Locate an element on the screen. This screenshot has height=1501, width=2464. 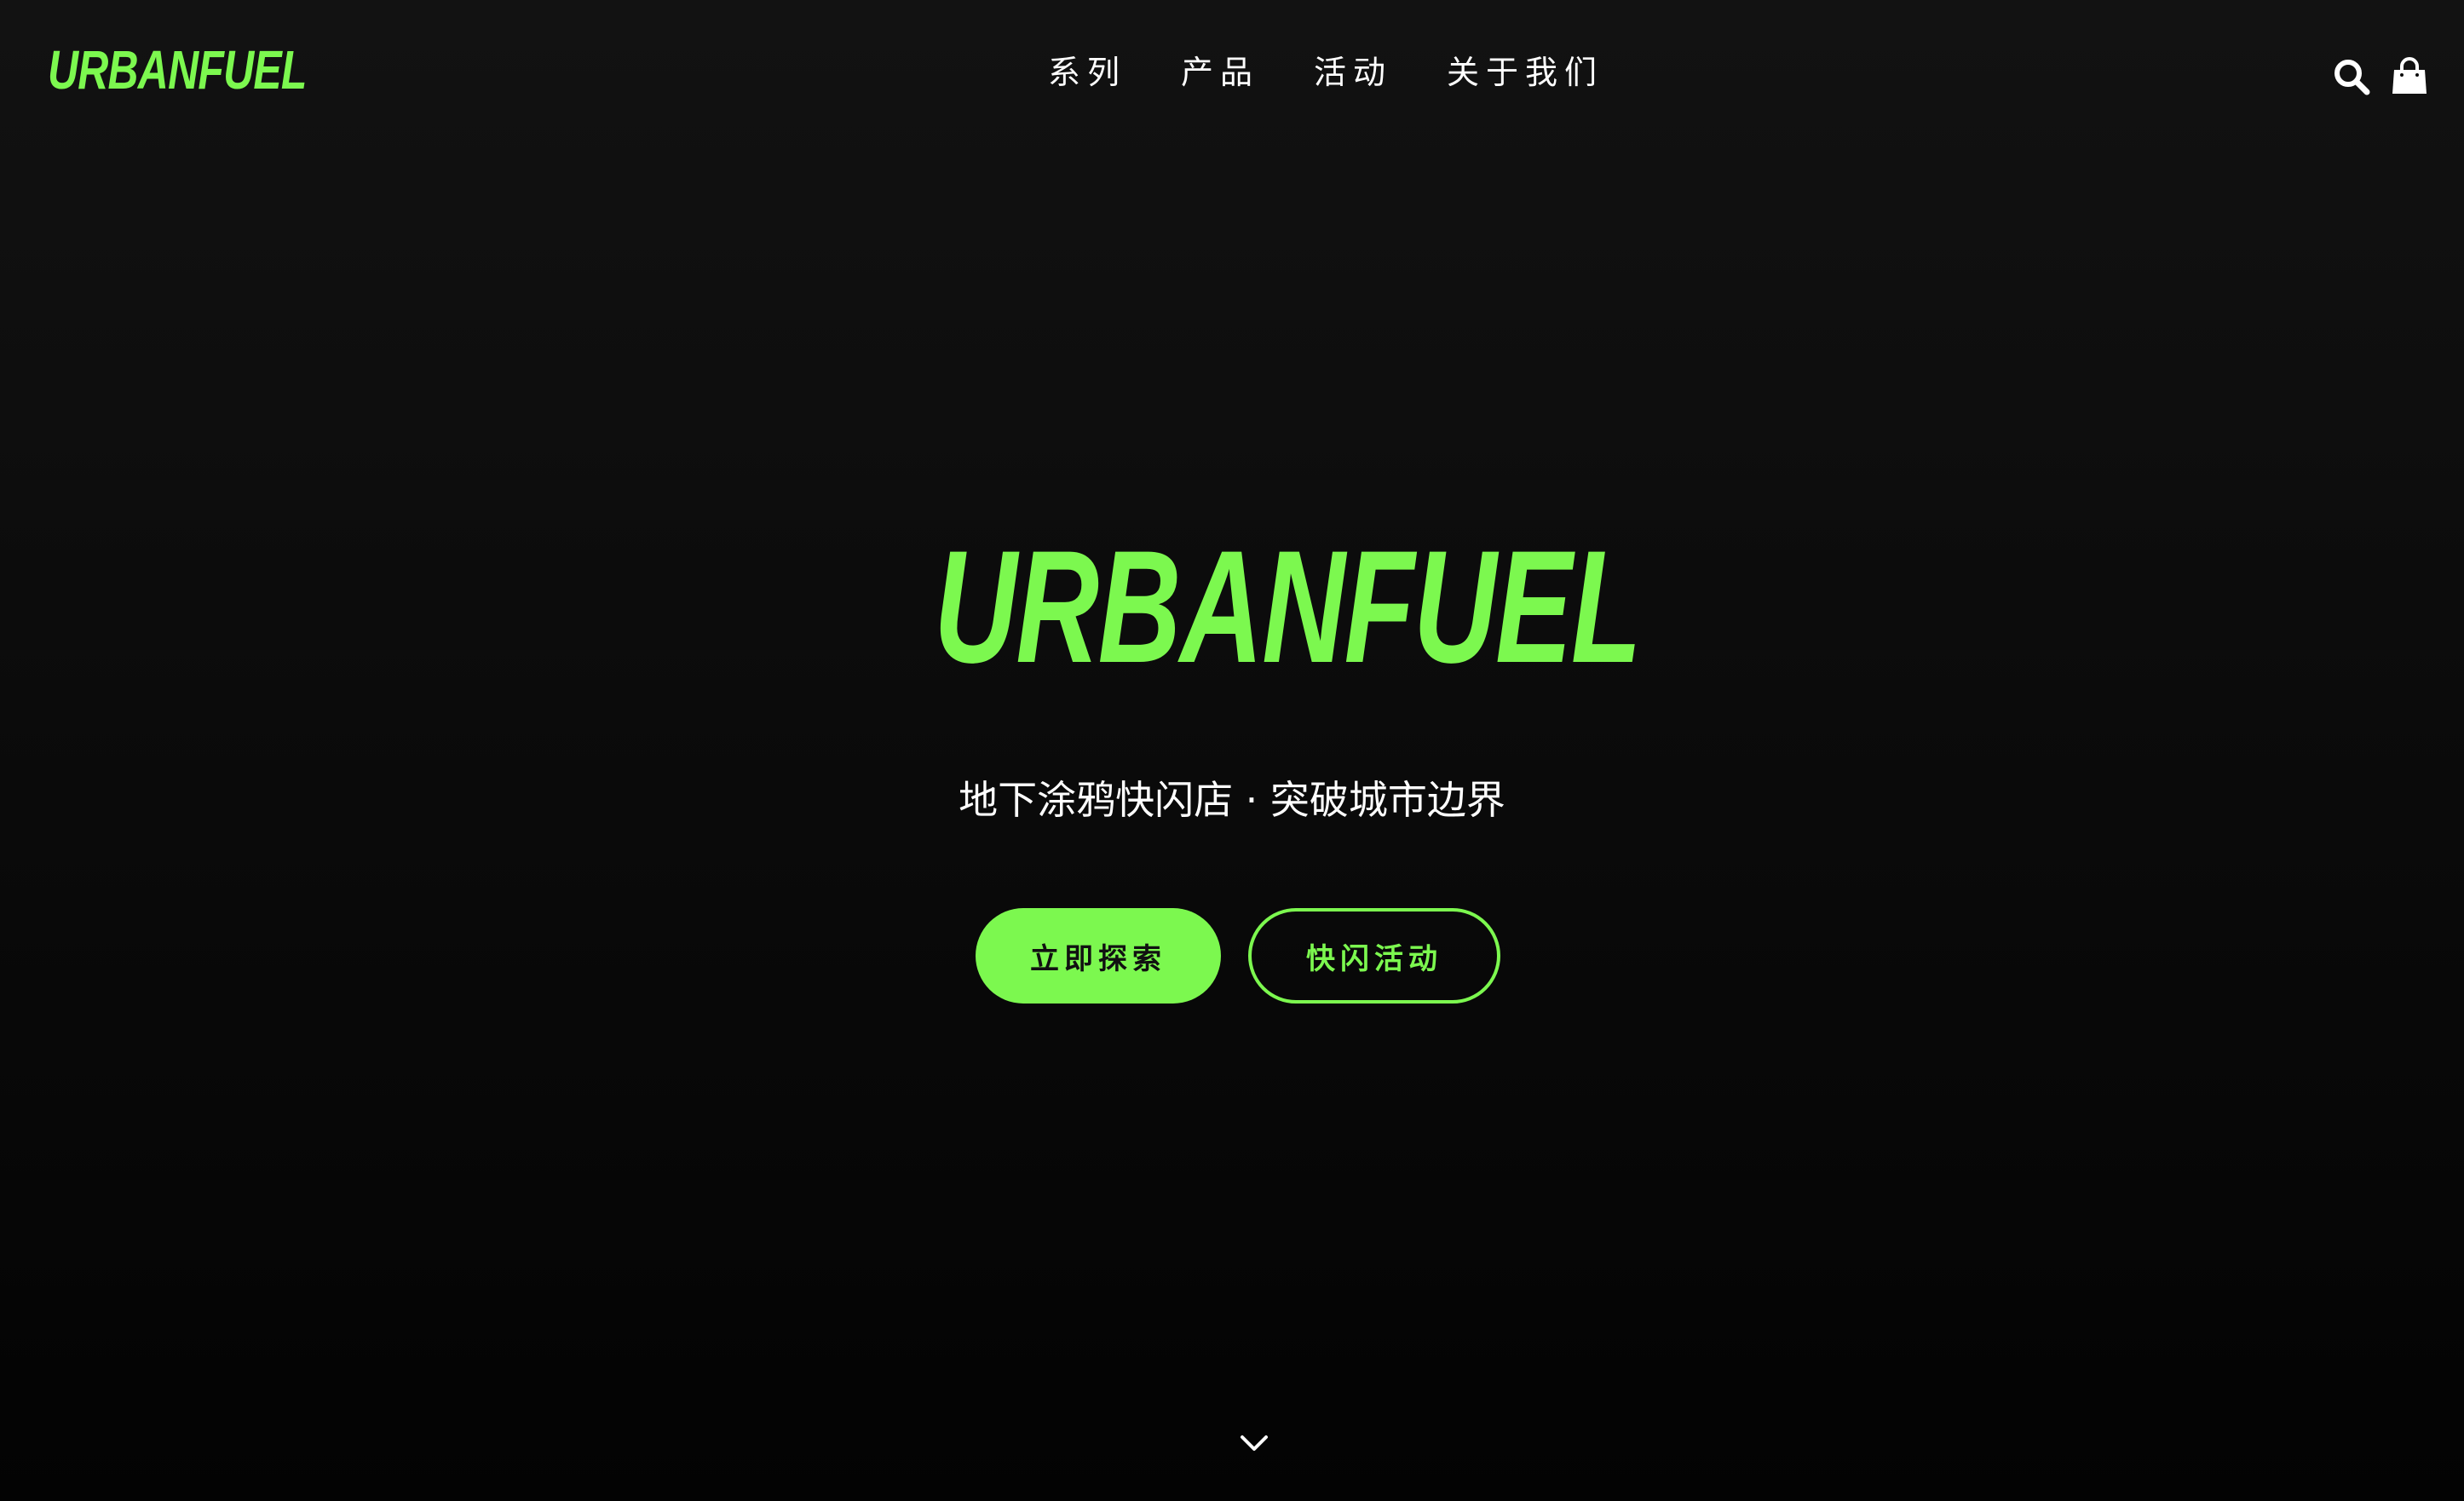
hero-subtitle: 地下涂鸦快闪店 · 突破城市边界 is located at coordinates (1232, 800).